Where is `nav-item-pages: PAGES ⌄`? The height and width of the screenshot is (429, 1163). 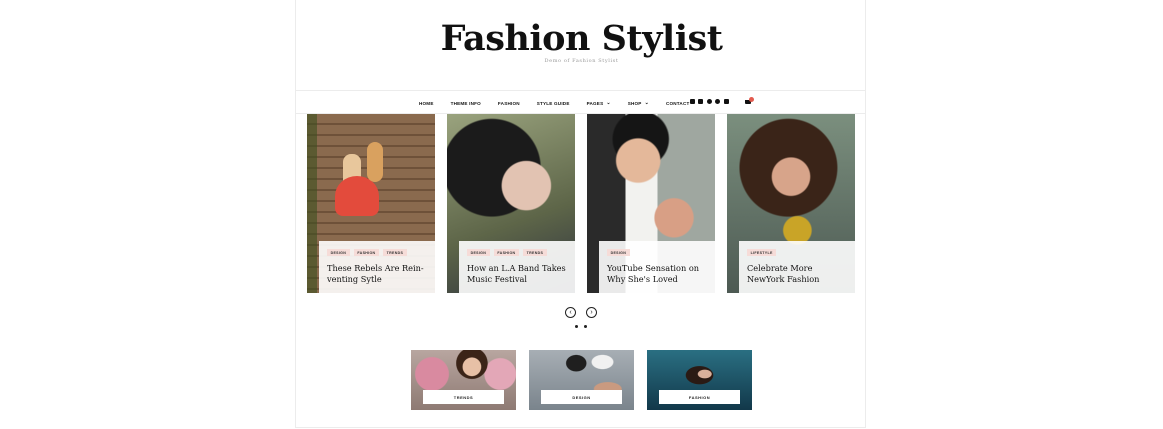
nav-item-pages: PAGES ⌄ is located at coordinates (599, 103).